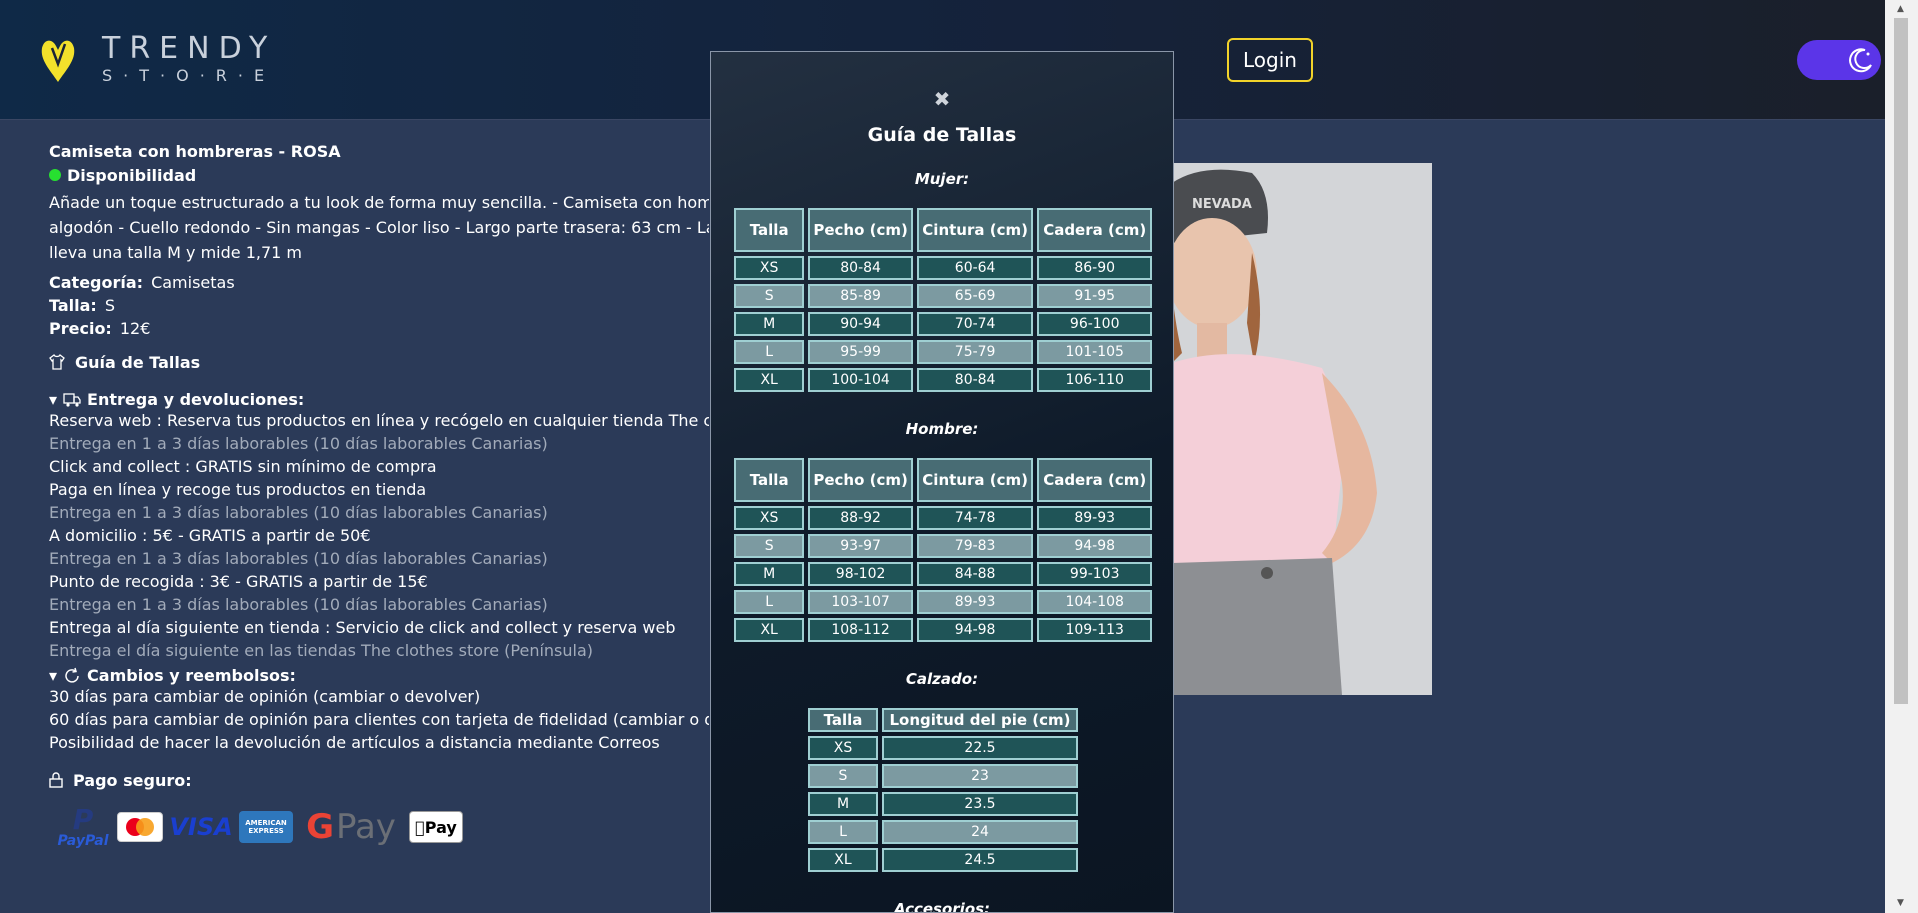 This screenshot has width=1918, height=913. I want to click on price-label: Precio:, so click(80, 328).